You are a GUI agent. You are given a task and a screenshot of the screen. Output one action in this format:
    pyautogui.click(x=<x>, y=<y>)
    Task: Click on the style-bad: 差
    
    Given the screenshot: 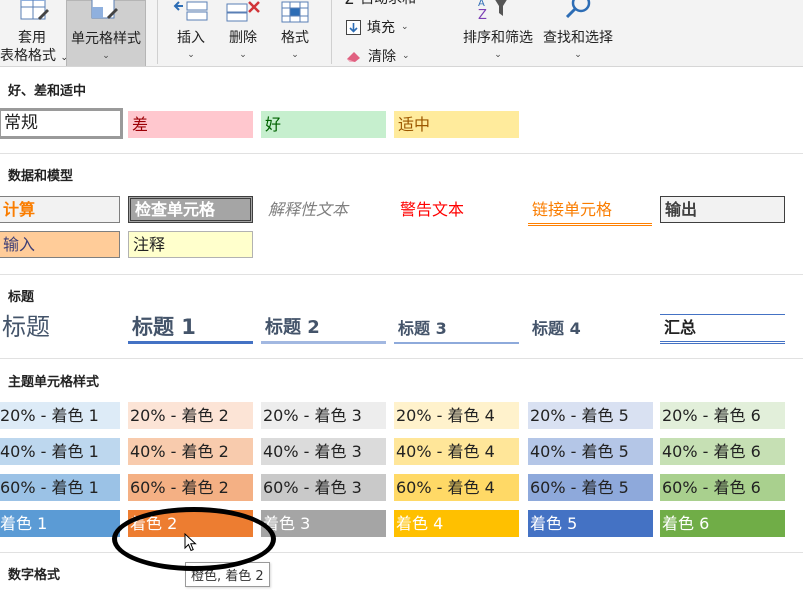 What is the action you would take?
    pyautogui.click(x=190, y=124)
    